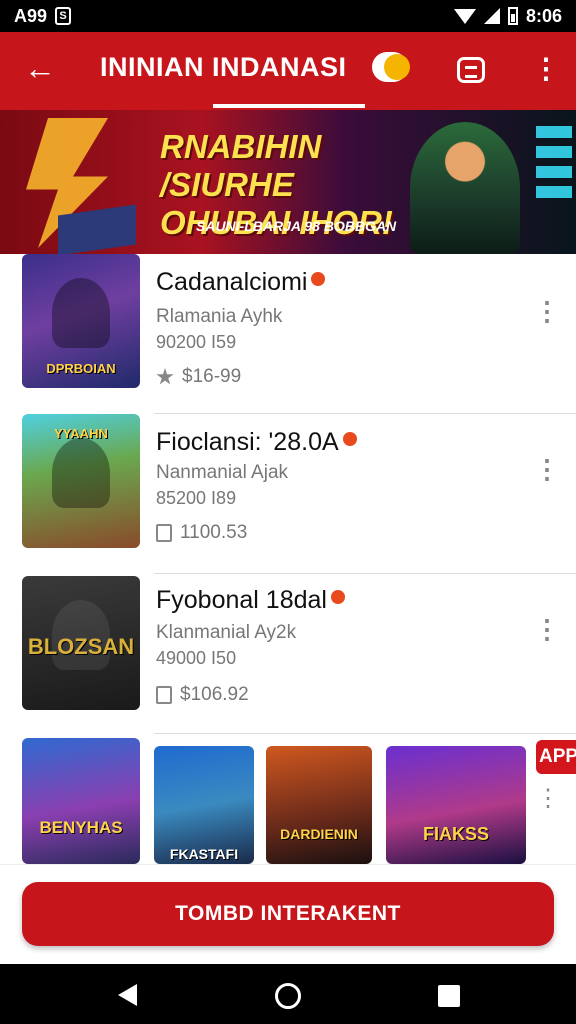 This screenshot has width=576, height=1024. What do you see at coordinates (196, 342) in the screenshot?
I see `game-downloads: 90200 I59` at bounding box center [196, 342].